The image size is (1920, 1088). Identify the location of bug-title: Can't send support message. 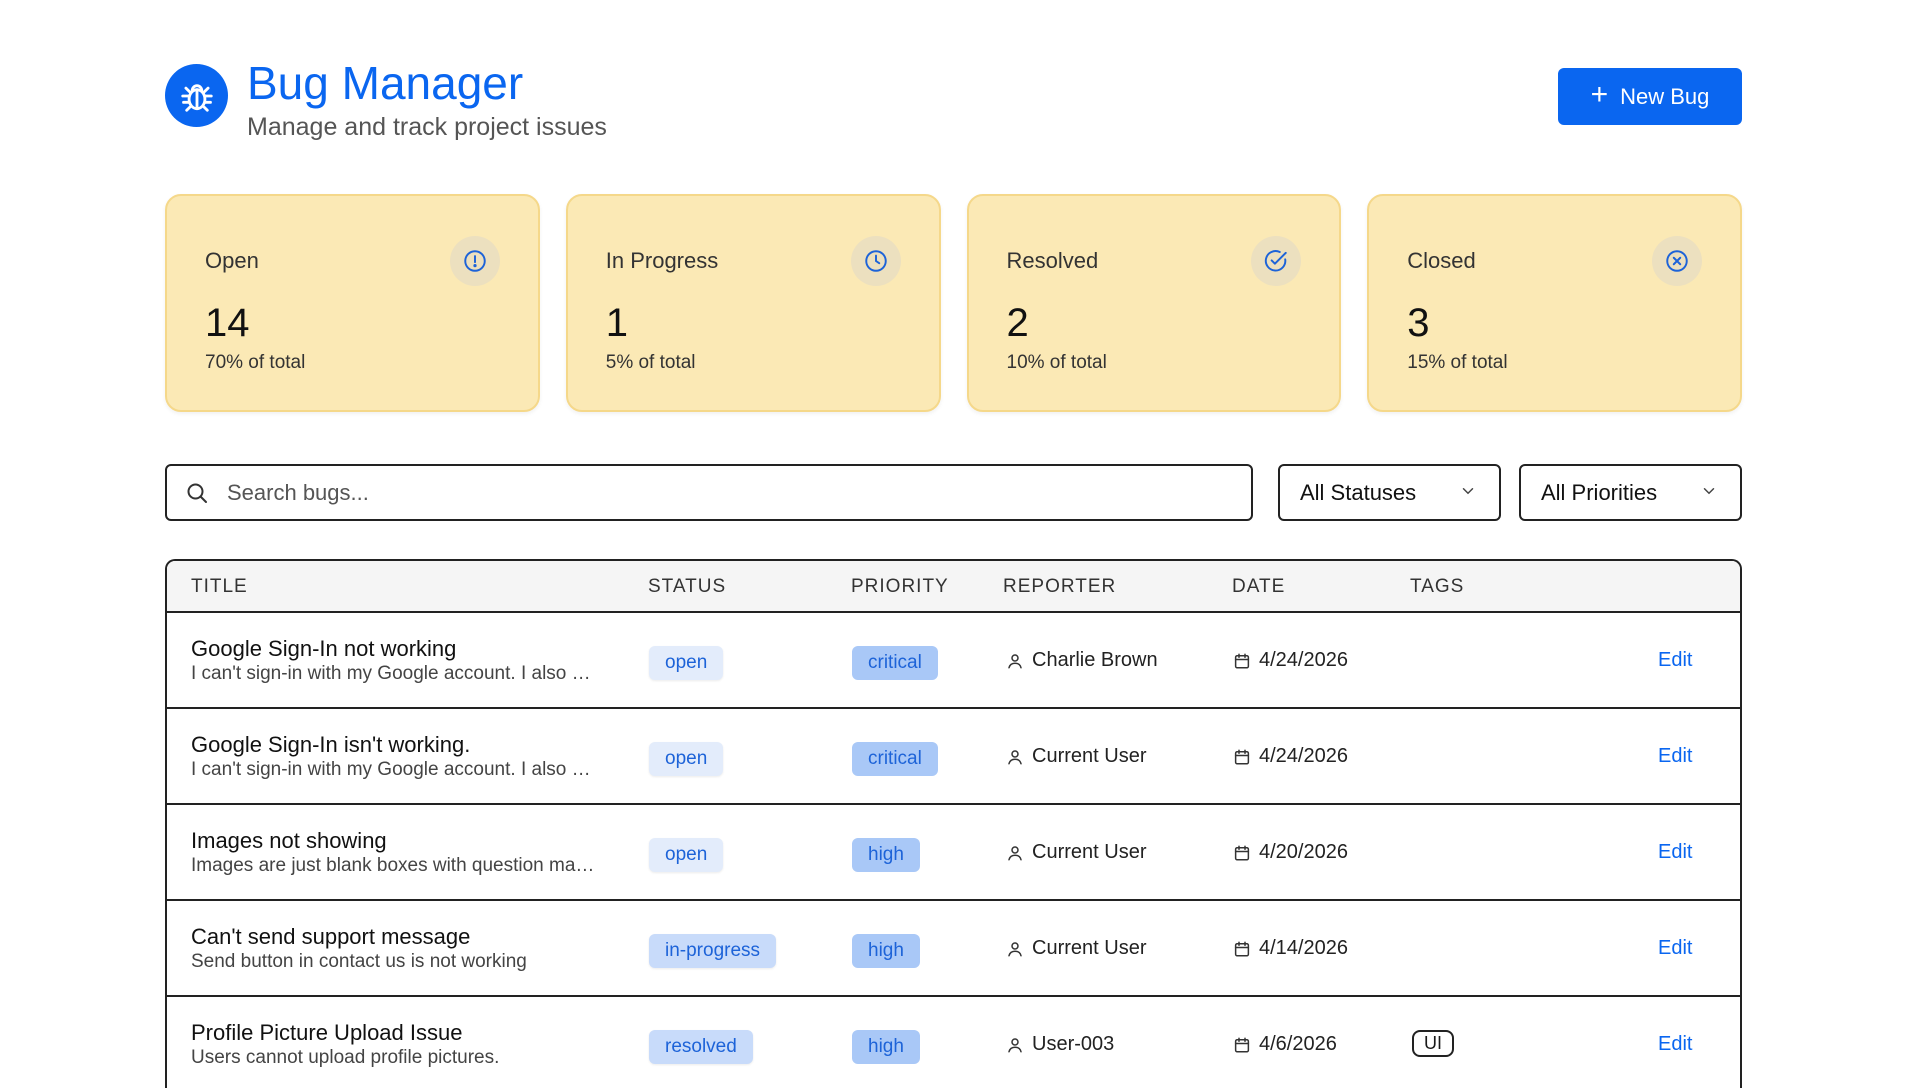
(331, 936).